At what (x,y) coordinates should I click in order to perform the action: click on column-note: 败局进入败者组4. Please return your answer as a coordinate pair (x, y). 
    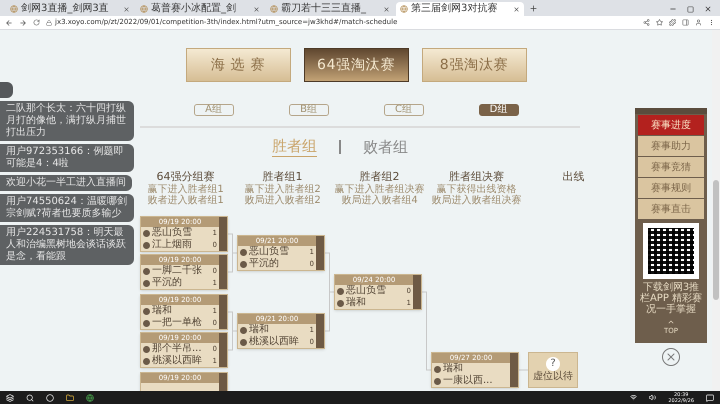
    Looking at the image, I should click on (379, 200).